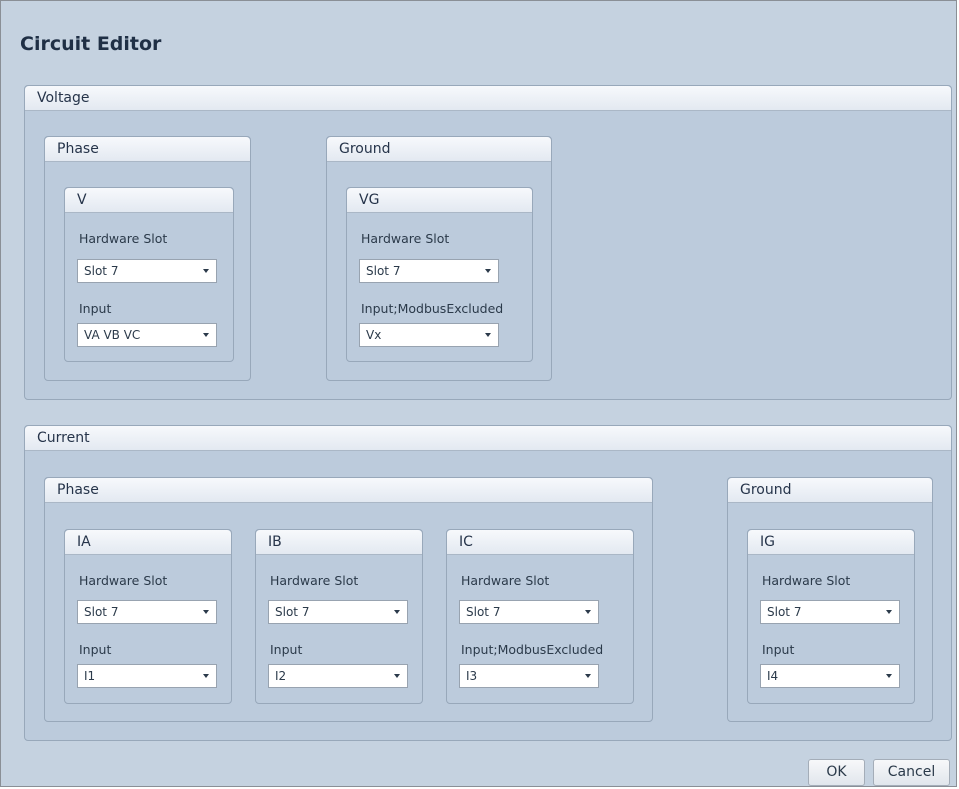 The image size is (959, 789). What do you see at coordinates (830, 490) in the screenshot?
I see `current-ground-header: Ground` at bounding box center [830, 490].